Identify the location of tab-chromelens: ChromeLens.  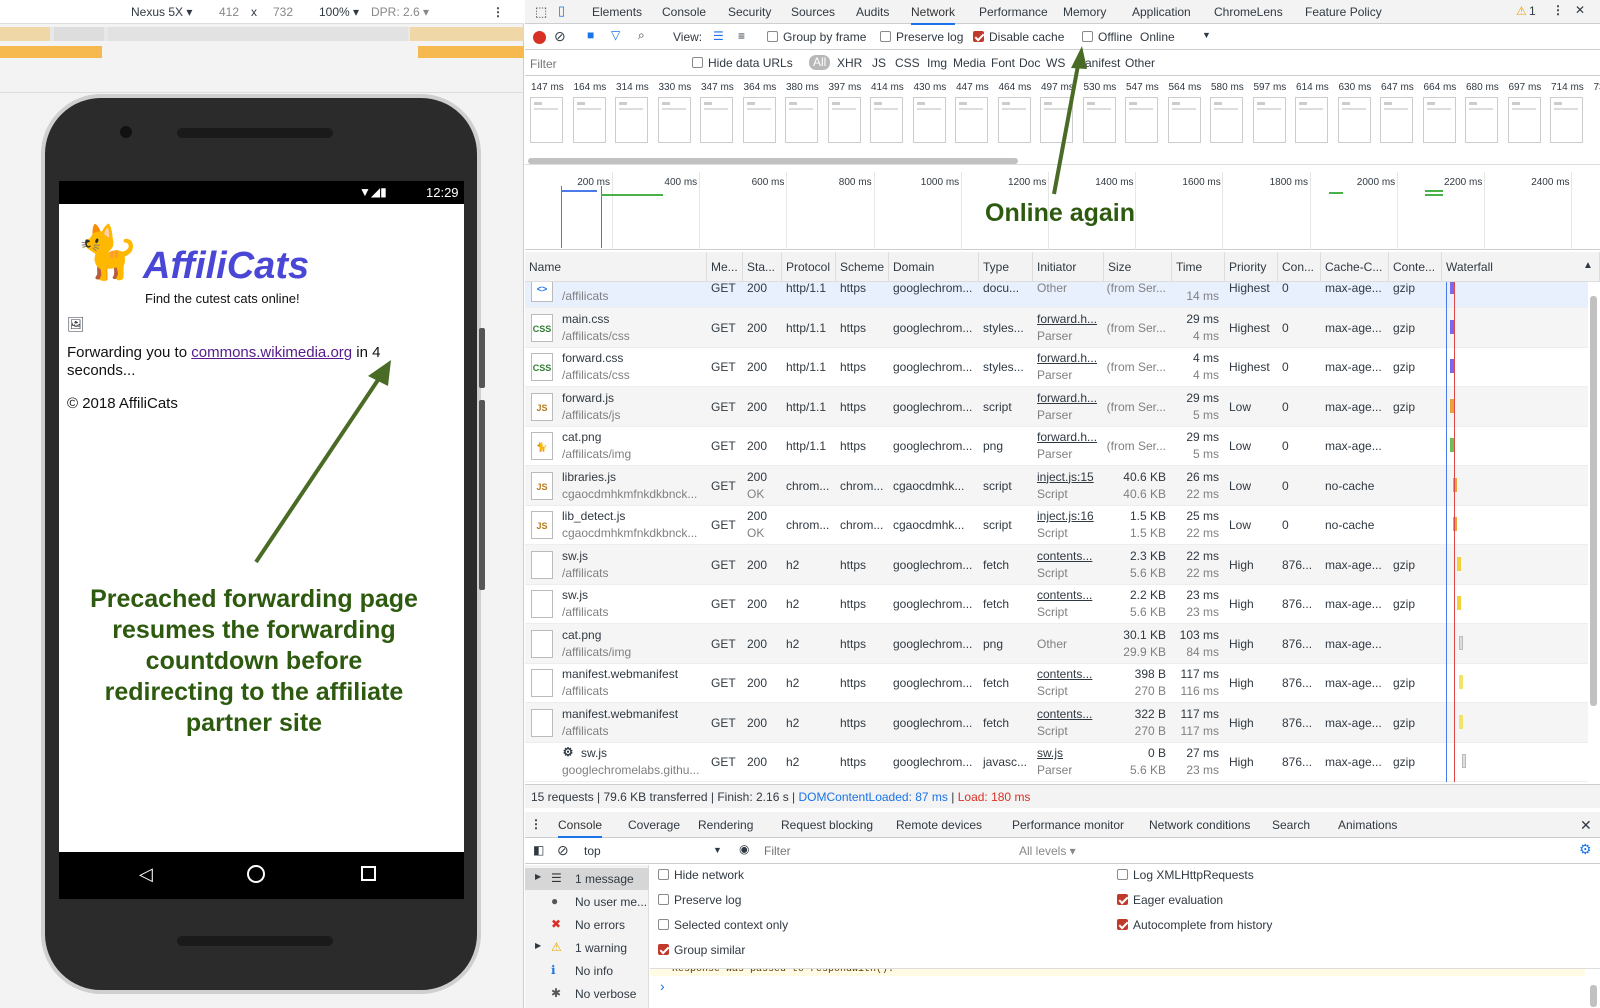
(1248, 12).